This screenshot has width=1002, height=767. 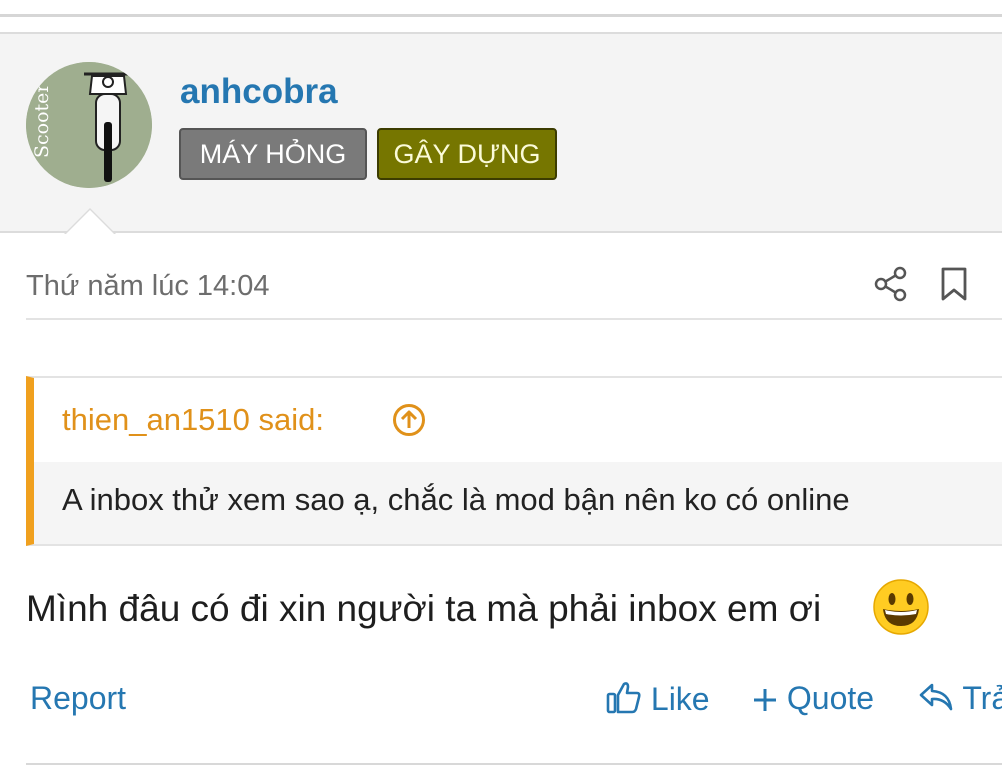 I want to click on quote-author-link: thien_an1510 said:, so click(x=193, y=420).